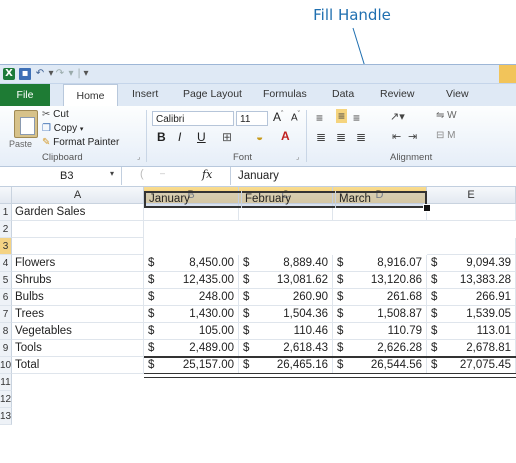 The width and height of the screenshot is (516, 463). I want to click on cell-b3-january: January, so click(192, 199).